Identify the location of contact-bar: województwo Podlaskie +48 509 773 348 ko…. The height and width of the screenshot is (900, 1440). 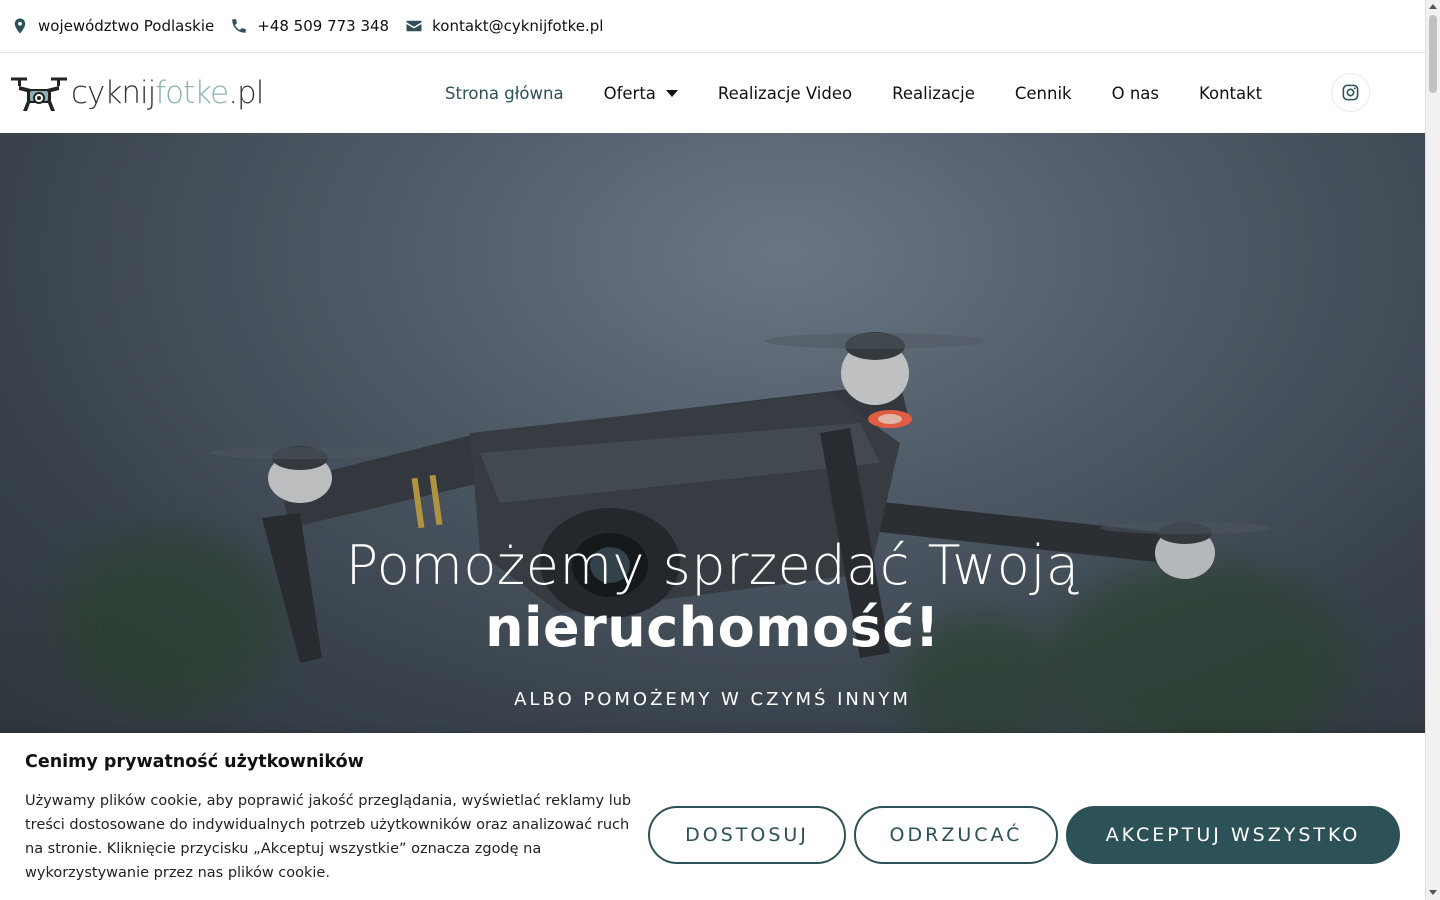
(712, 26).